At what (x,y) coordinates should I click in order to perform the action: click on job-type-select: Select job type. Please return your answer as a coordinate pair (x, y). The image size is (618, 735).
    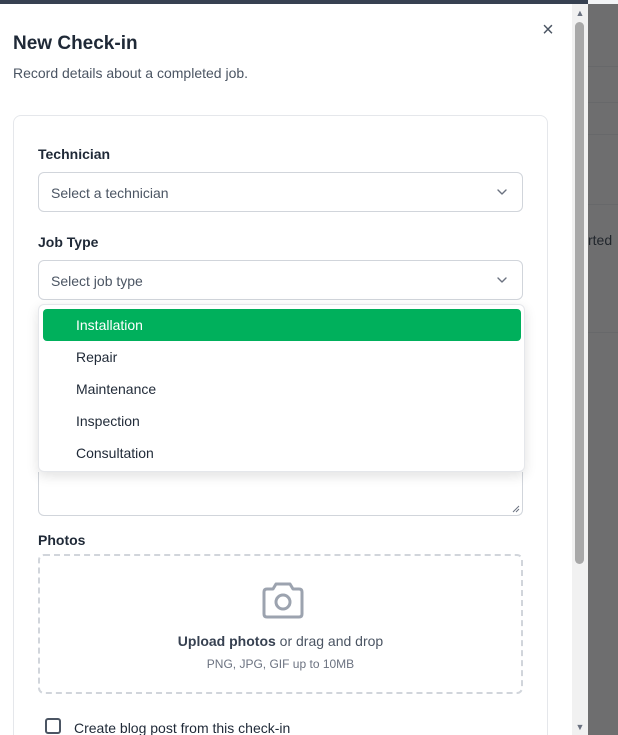
    Looking at the image, I should click on (280, 280).